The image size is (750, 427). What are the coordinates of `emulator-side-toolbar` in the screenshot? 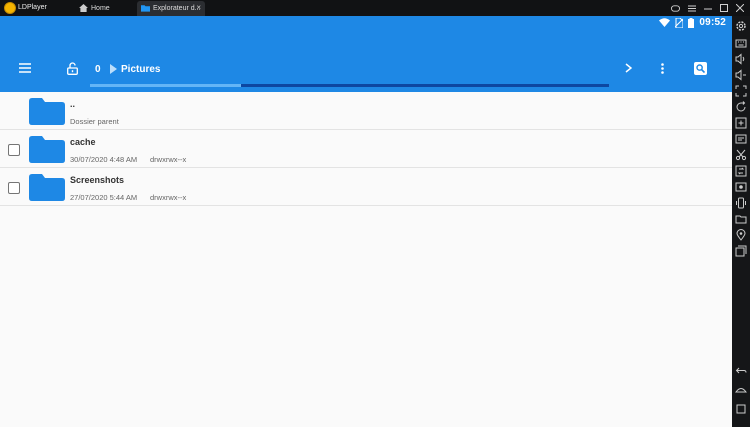 It's located at (741, 221).